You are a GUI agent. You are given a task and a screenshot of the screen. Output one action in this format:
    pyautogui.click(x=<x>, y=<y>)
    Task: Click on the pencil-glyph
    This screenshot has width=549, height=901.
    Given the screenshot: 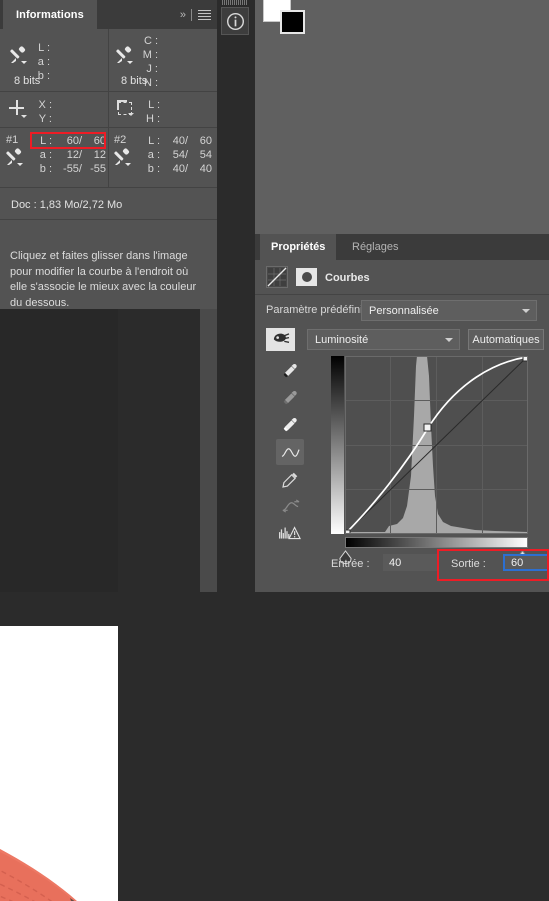 What is the action you would take?
    pyautogui.click(x=289, y=480)
    